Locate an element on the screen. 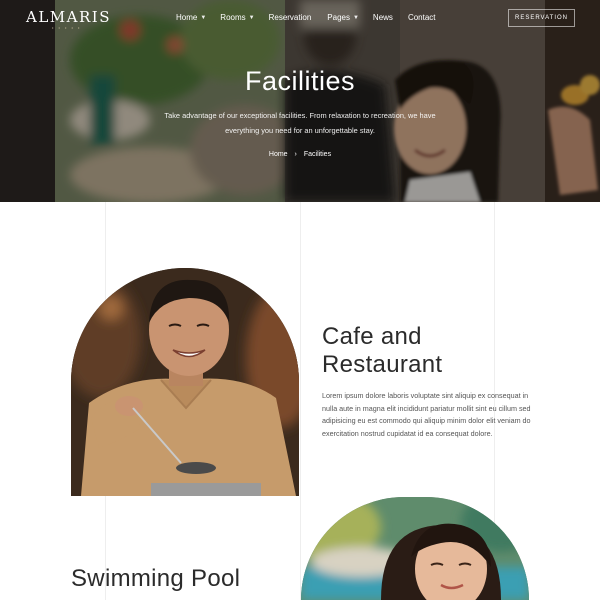 Image resolution: width=600 pixels, height=600 pixels. nav-item-label: Home is located at coordinates (187, 17).